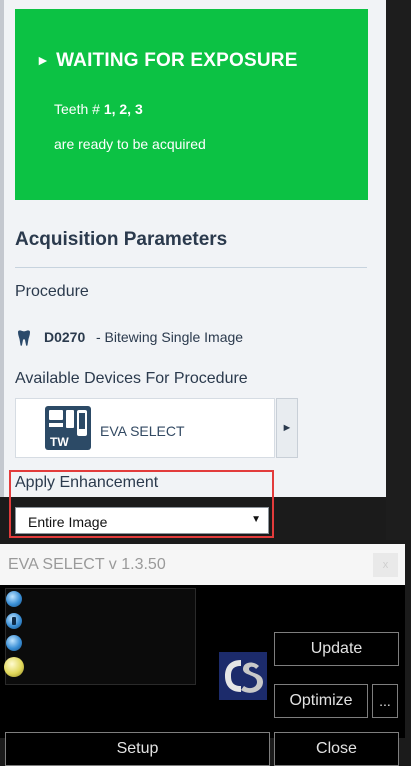  What do you see at coordinates (385, 565) in the screenshot?
I see `window-close-icon: x` at bounding box center [385, 565].